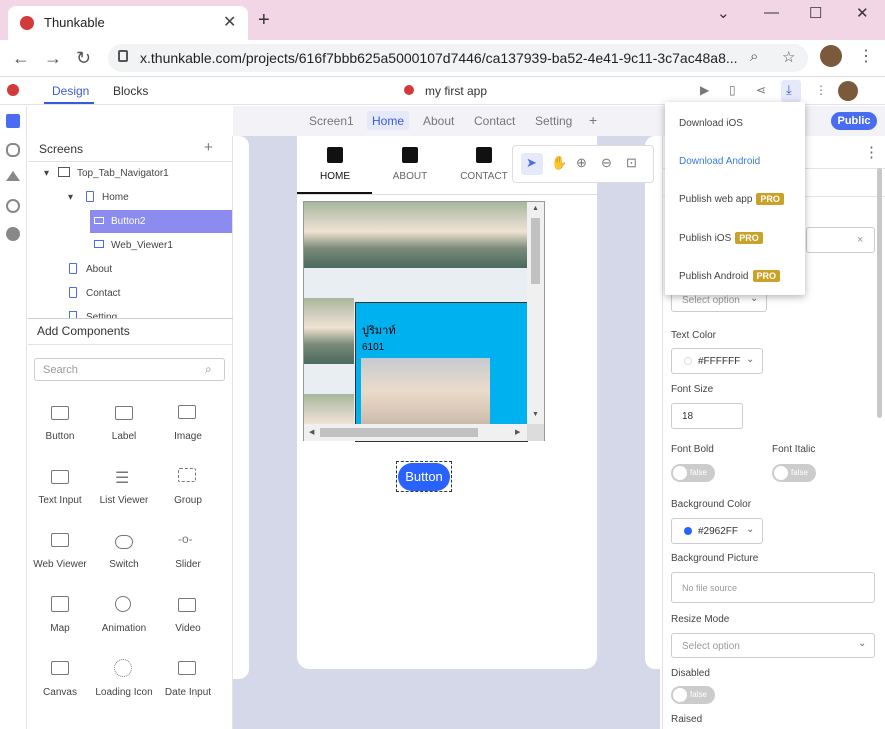 This screenshot has height=729, width=885. What do you see at coordinates (123, 173) in the screenshot?
I see `tree-item-top-tab-navigator: Top_Tab_Navigator1` at bounding box center [123, 173].